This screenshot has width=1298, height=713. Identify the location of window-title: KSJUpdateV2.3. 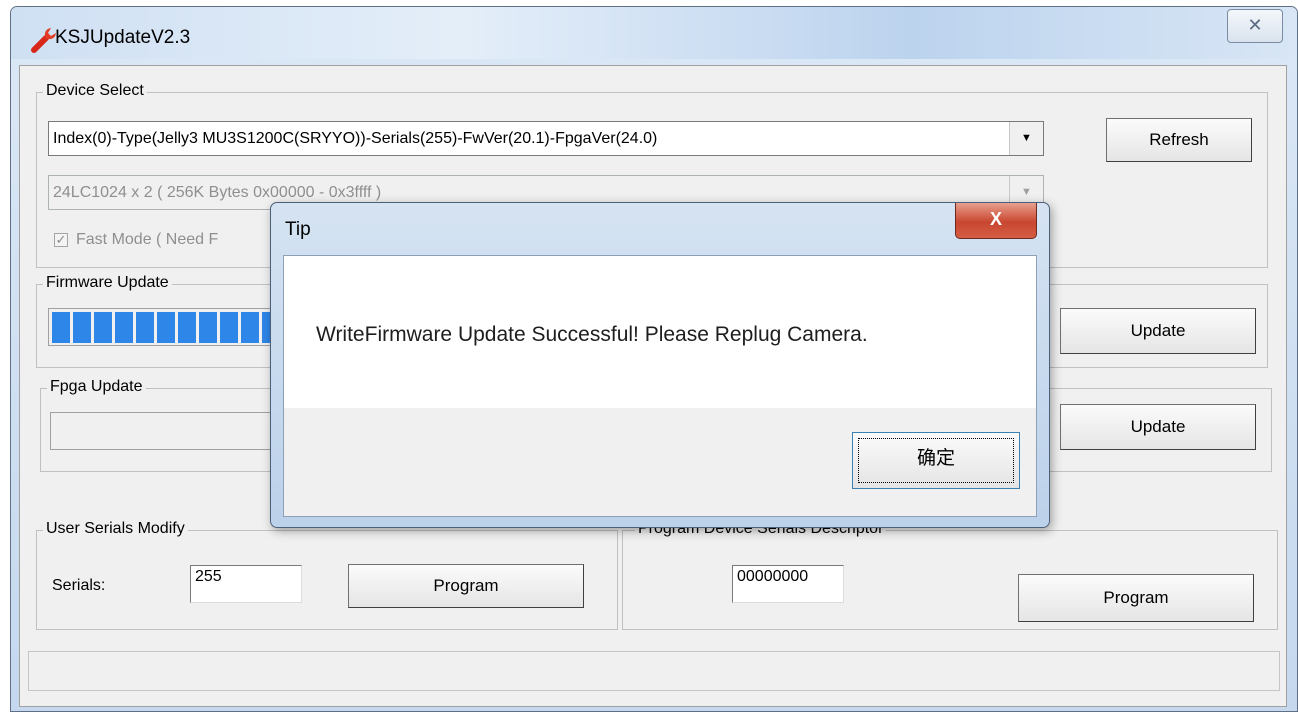
(123, 37).